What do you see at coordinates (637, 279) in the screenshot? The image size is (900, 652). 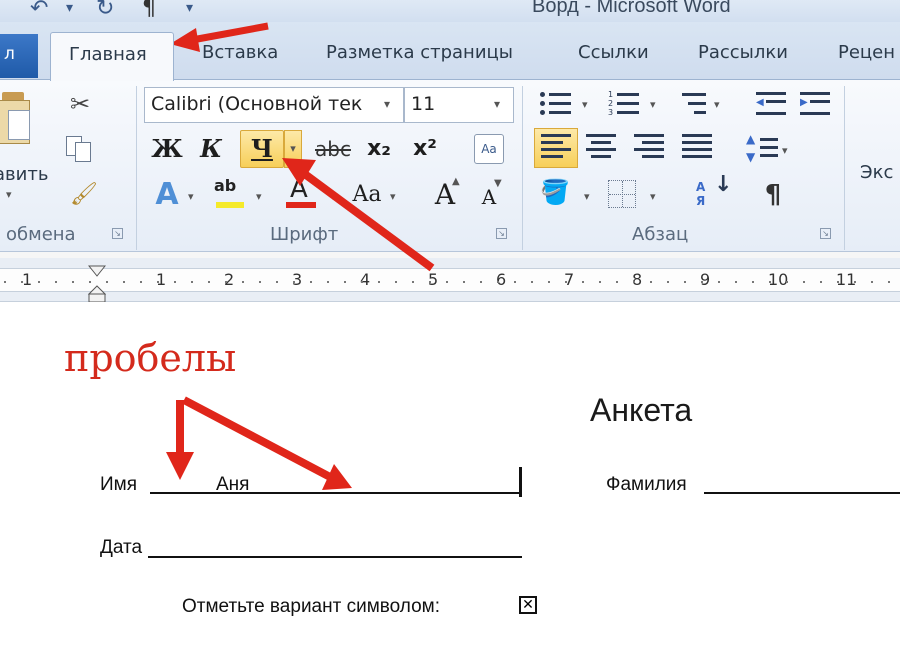 I see `ruler-number: 8` at bounding box center [637, 279].